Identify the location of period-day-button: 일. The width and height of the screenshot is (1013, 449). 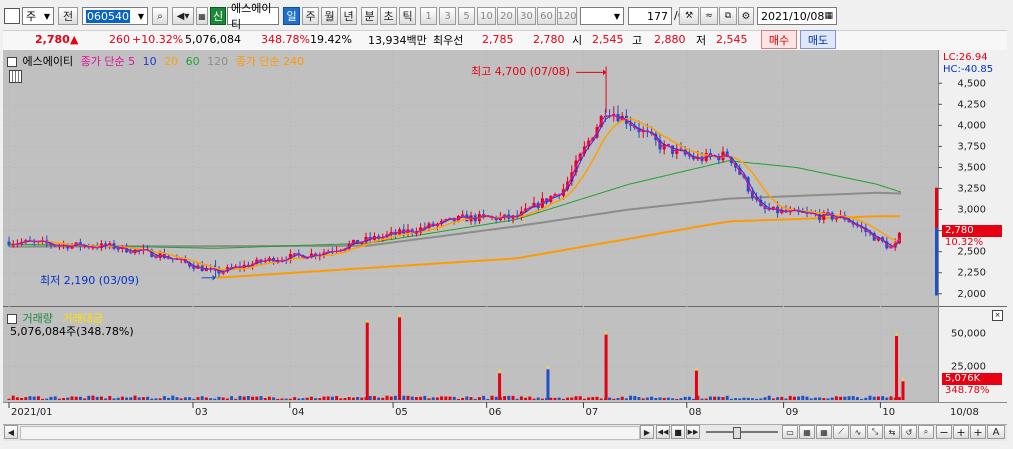
(291, 16).